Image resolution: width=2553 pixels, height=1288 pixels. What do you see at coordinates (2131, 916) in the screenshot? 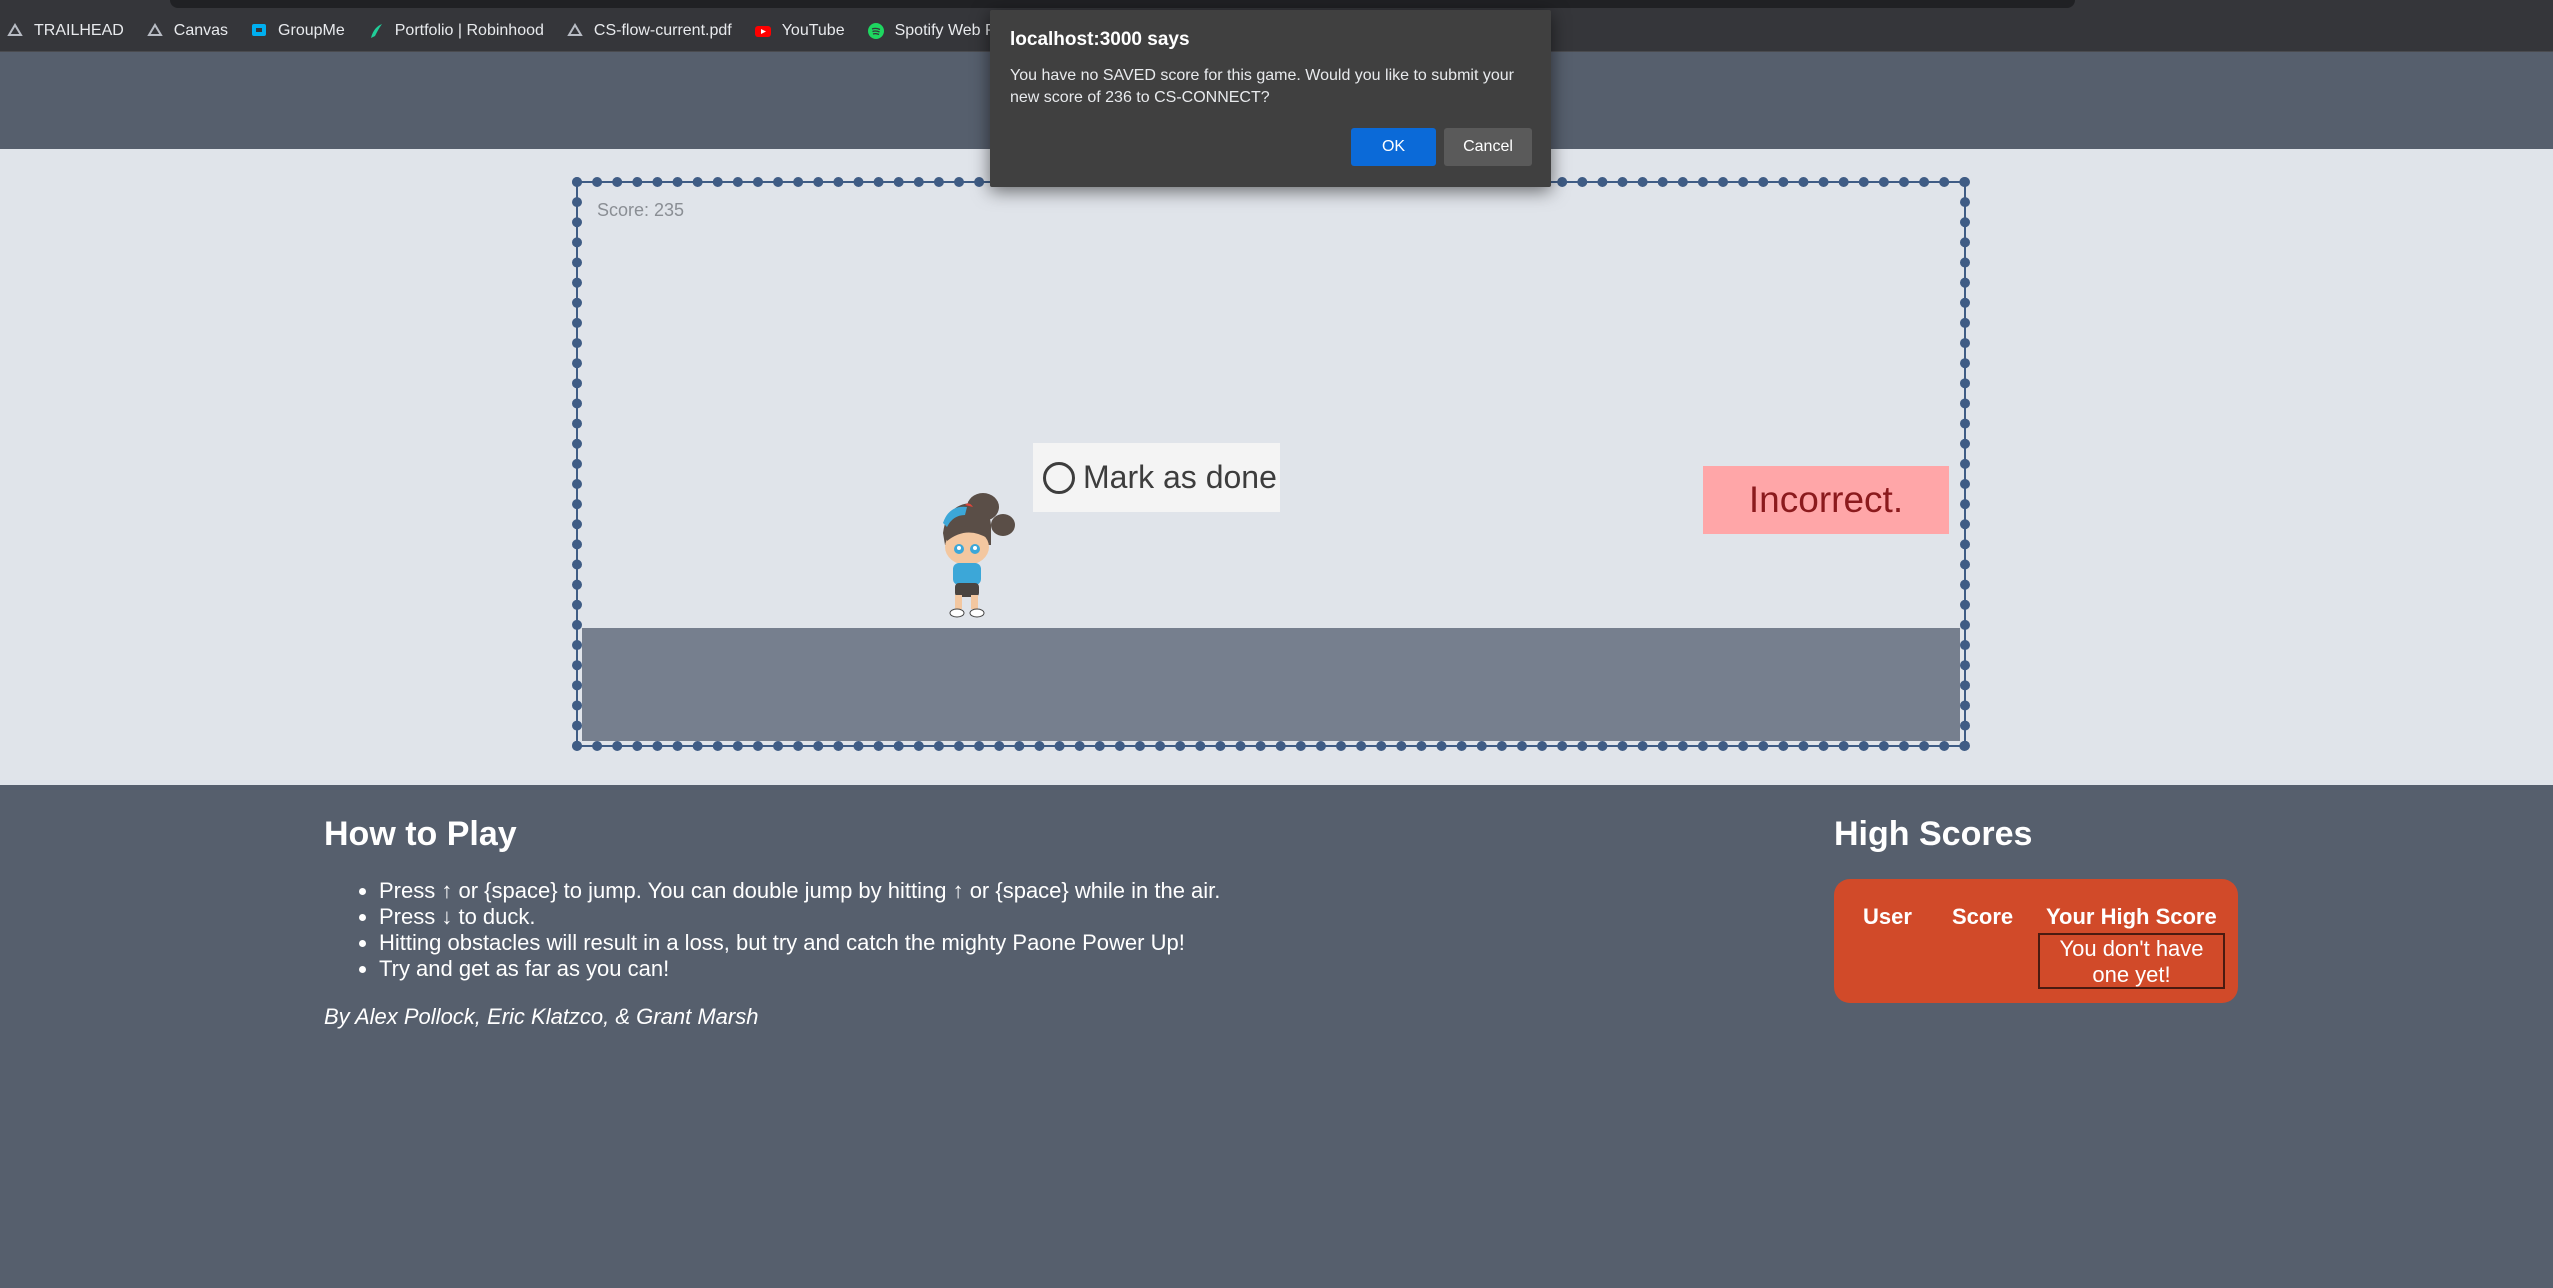
I see `column-header-your-high-score: Your High Score` at bounding box center [2131, 916].